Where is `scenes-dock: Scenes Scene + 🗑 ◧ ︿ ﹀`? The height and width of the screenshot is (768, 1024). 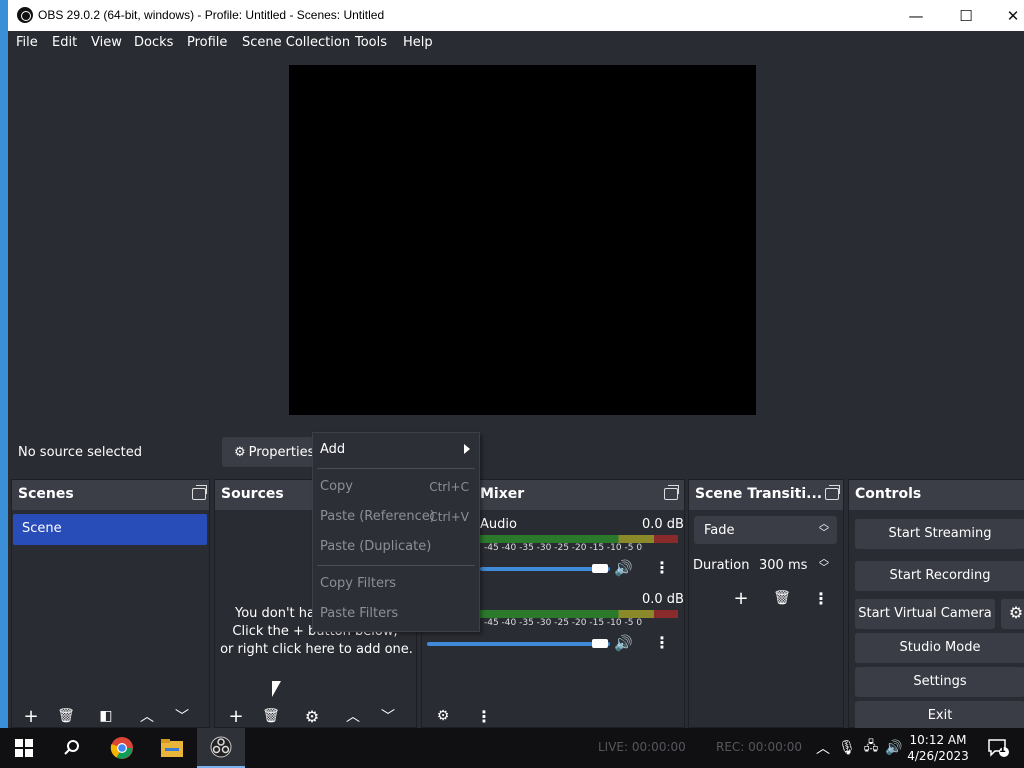
scenes-dock: Scenes Scene + 🗑 ◧ ︿ ﹀ is located at coordinates (110, 603).